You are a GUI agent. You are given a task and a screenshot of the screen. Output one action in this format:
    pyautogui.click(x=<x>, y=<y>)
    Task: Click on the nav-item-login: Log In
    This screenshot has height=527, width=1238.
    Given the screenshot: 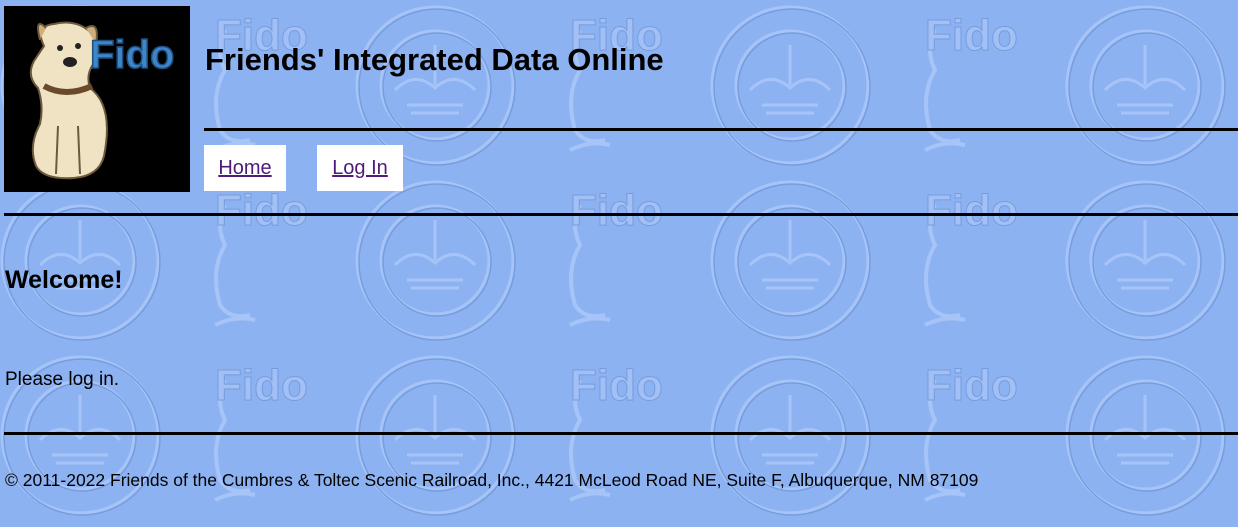 What is the action you would take?
    pyautogui.click(x=360, y=168)
    